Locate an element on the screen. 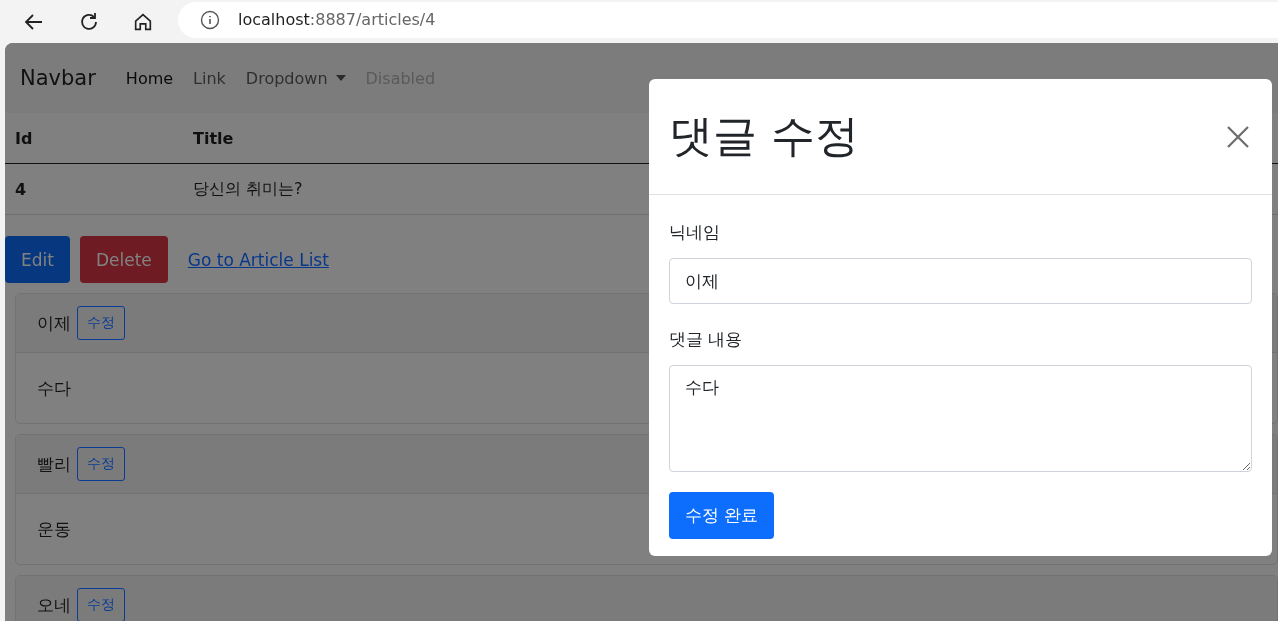  column-header: Title is located at coordinates (213, 138).